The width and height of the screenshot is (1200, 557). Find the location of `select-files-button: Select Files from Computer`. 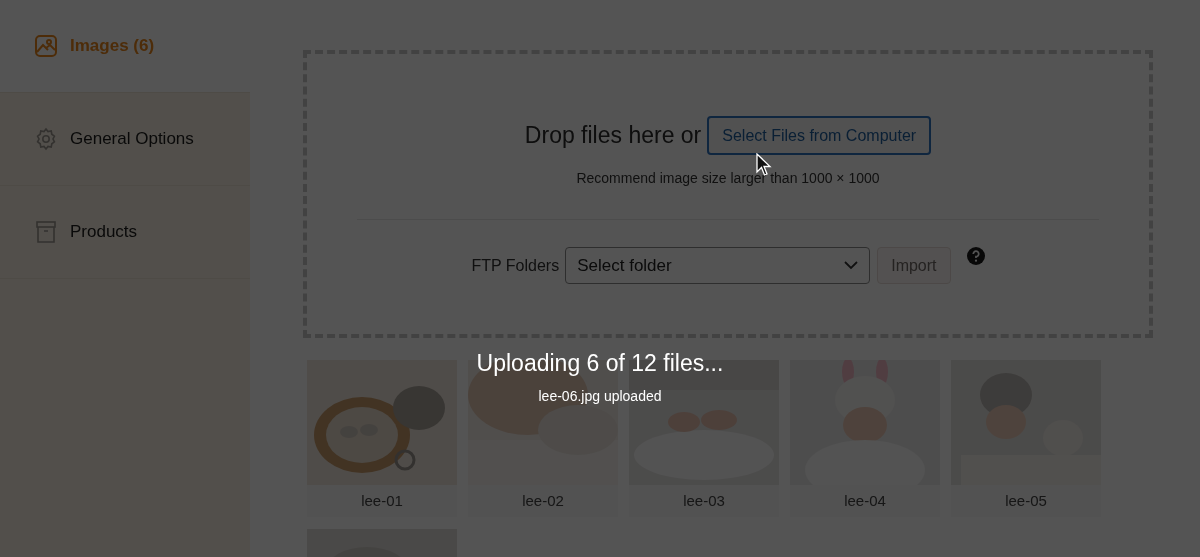

select-files-button: Select Files from Computer is located at coordinates (819, 135).